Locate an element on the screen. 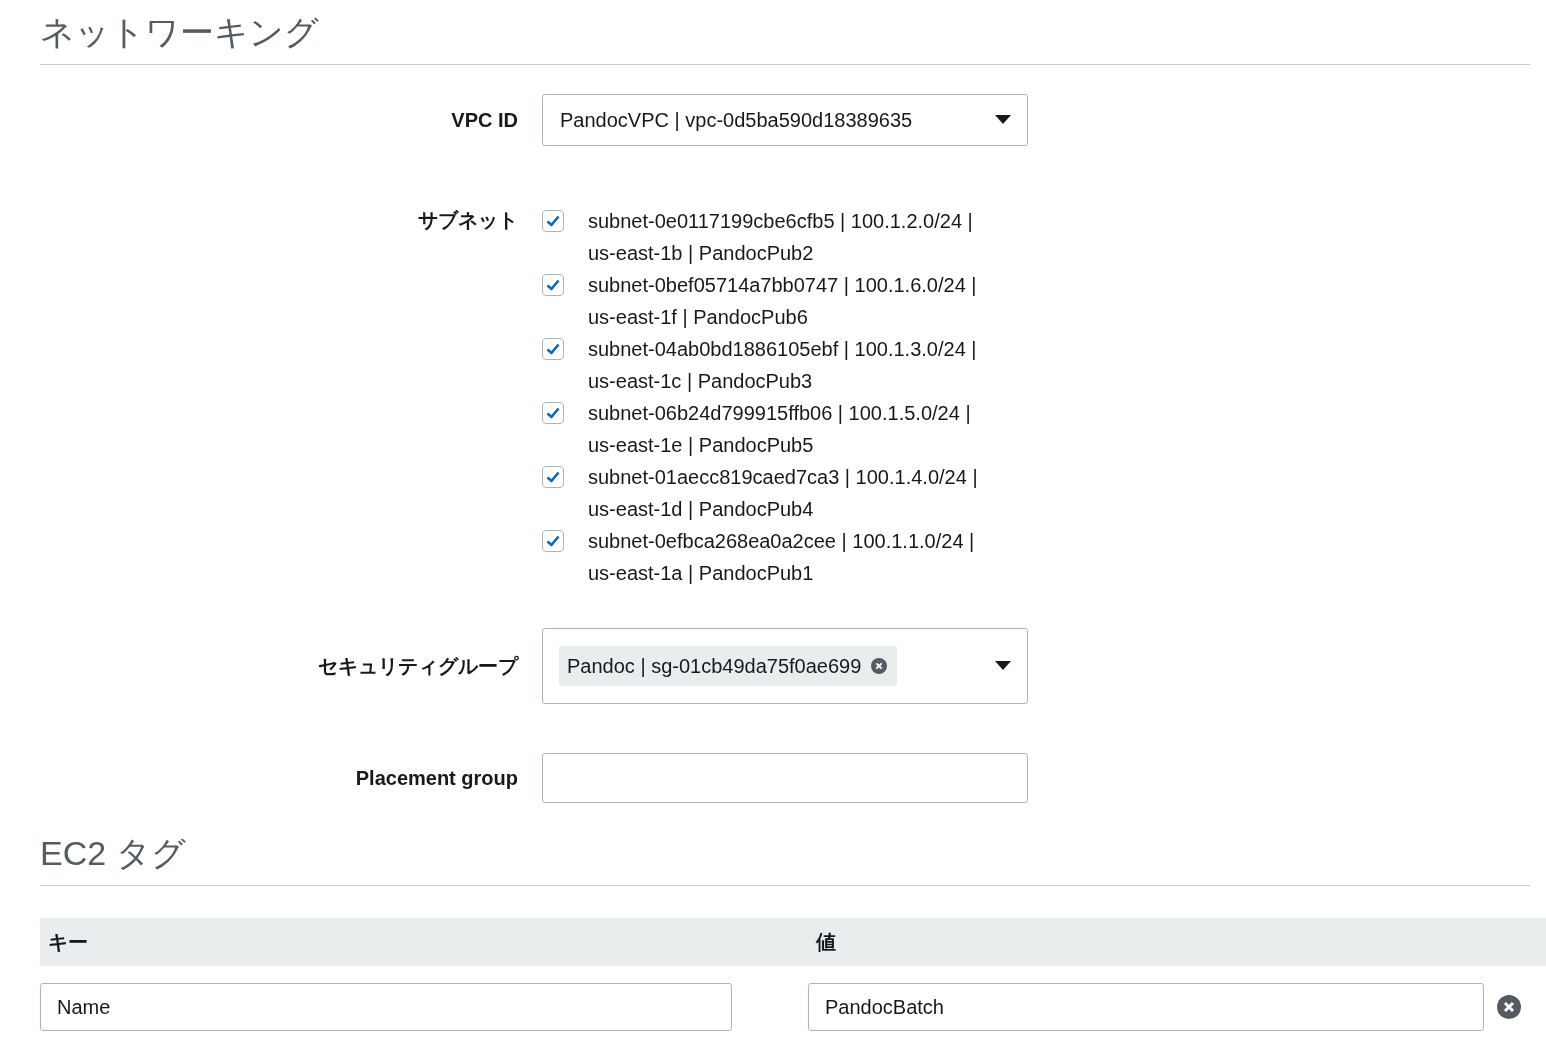 This screenshot has width=1546, height=1048. subnet-label: subnet-0efbca268ea0a2cee | 100.1.1.0/24 | us-east-1a | PandocPub1 is located at coordinates (782, 558).